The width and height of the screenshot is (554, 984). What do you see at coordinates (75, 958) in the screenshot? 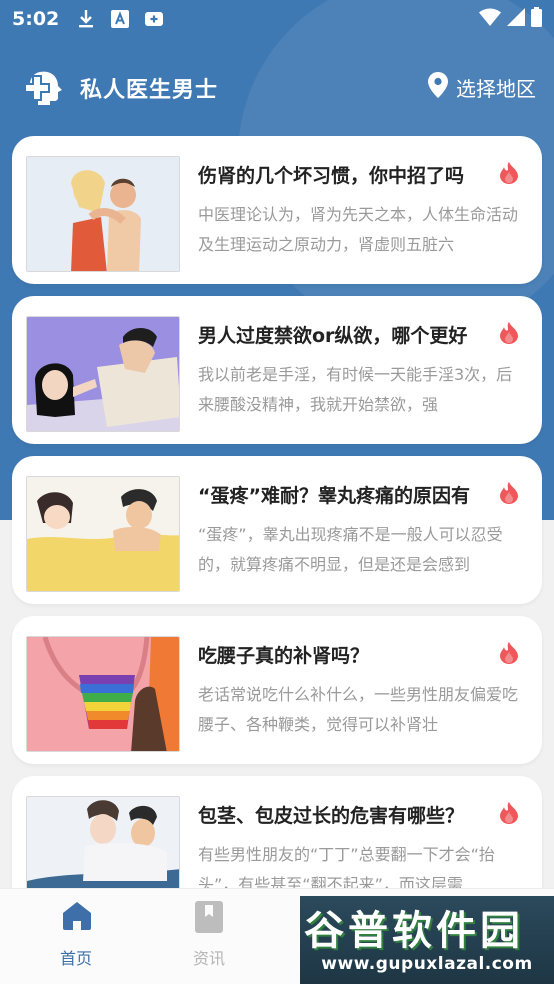
I see `tab-home-label: 首页` at bounding box center [75, 958].